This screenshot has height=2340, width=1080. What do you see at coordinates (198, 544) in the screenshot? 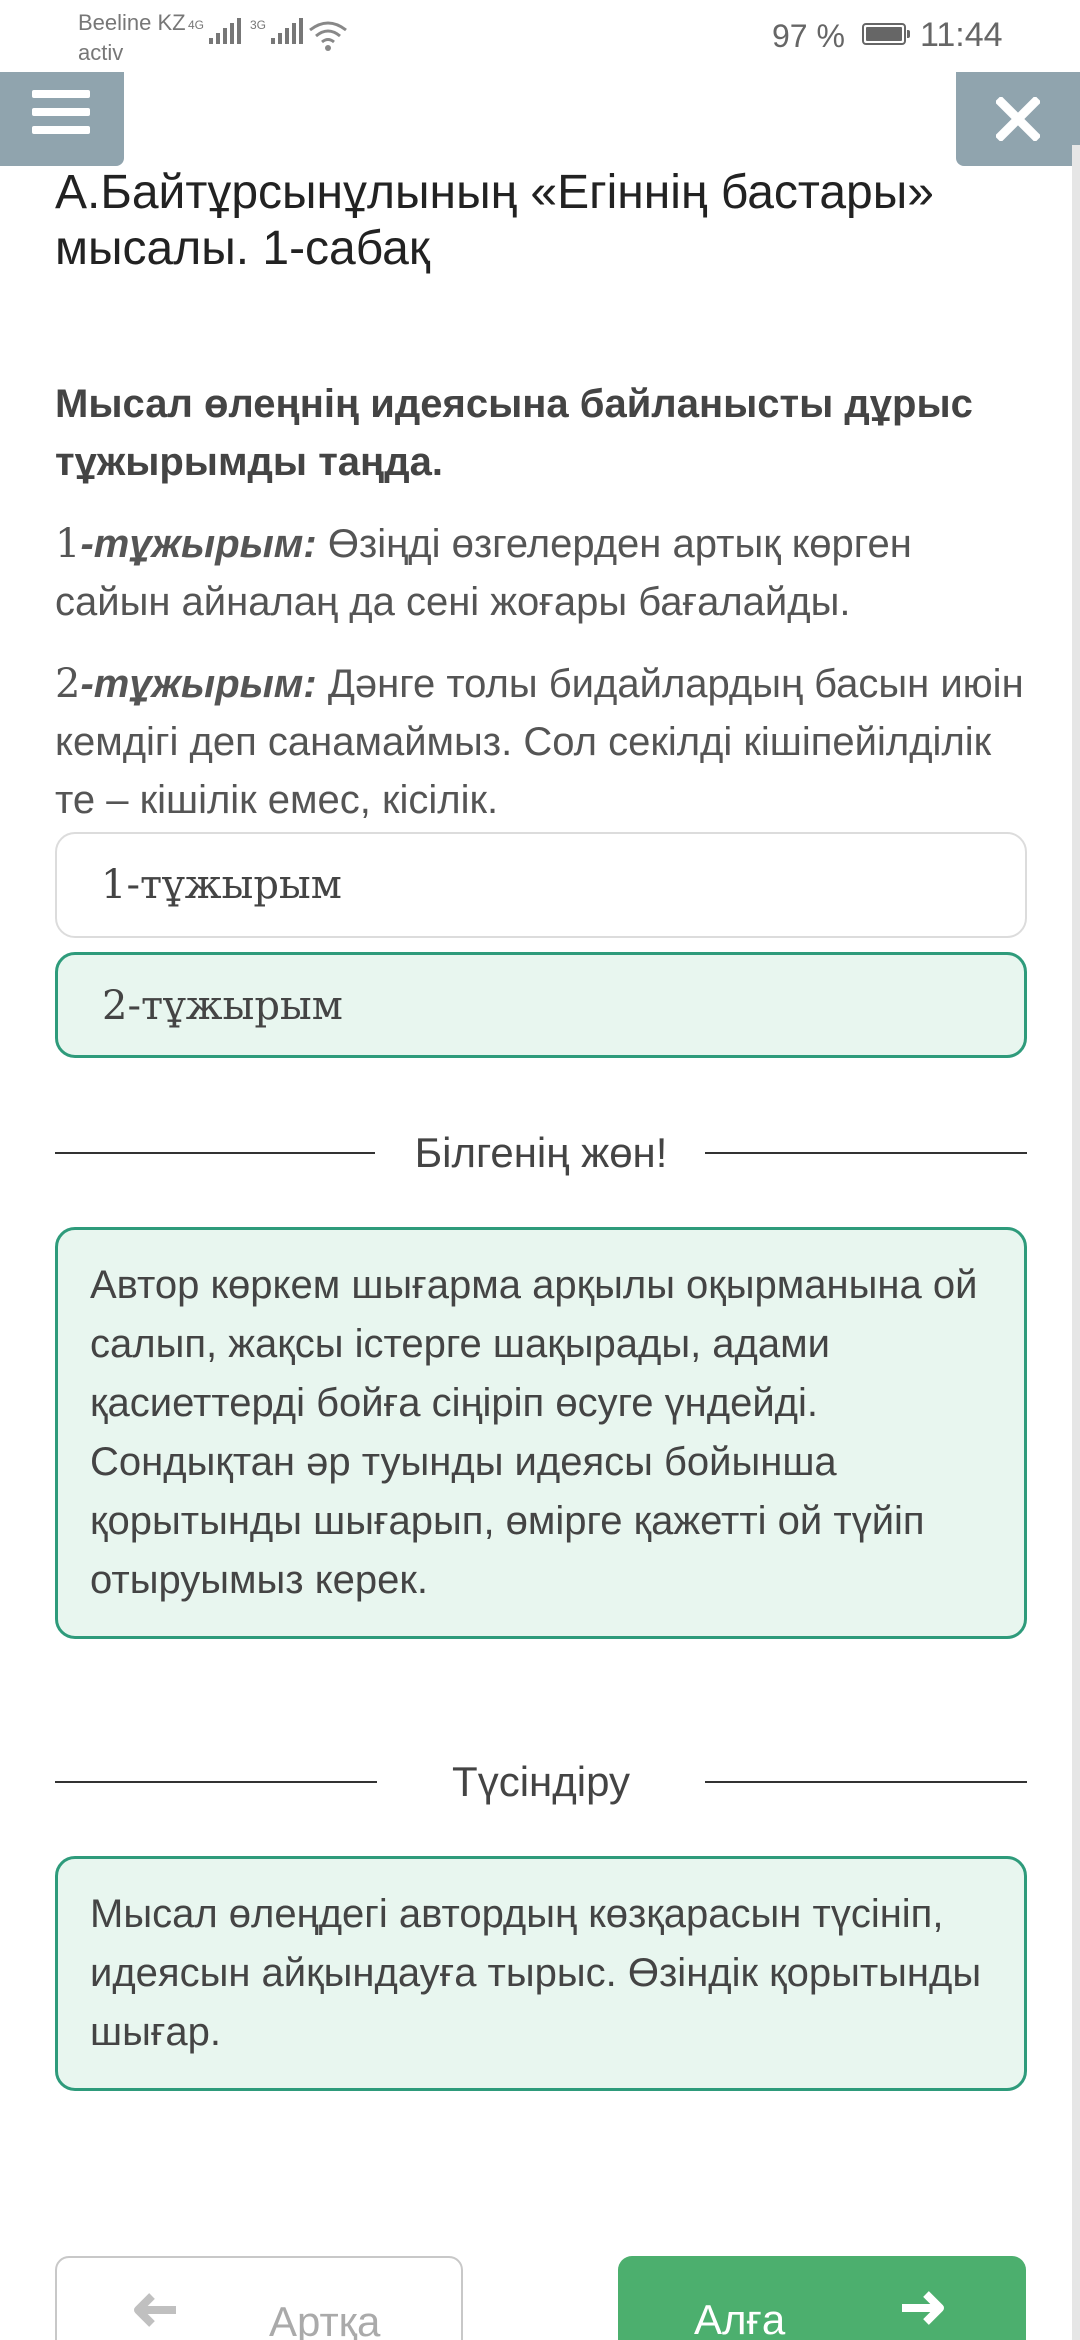
I see `statement-1-label: -тұжырым:` at bounding box center [198, 544].